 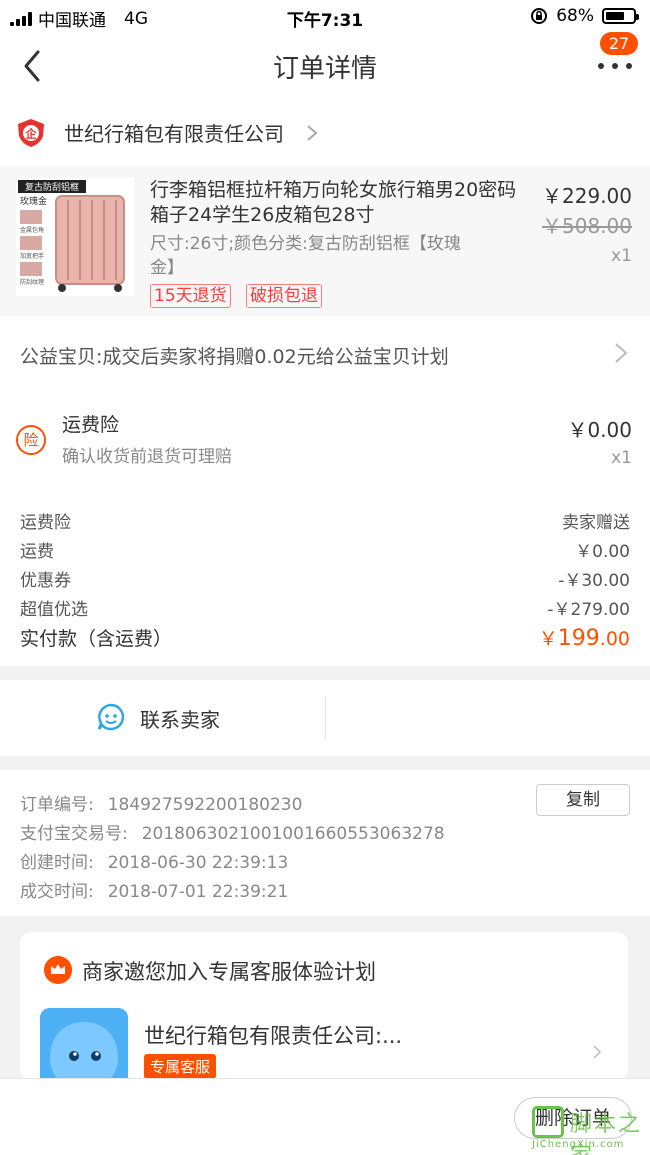 What do you see at coordinates (325, 133) in the screenshot?
I see `store-header: 企 世纪行箱包有限责任公司` at bounding box center [325, 133].